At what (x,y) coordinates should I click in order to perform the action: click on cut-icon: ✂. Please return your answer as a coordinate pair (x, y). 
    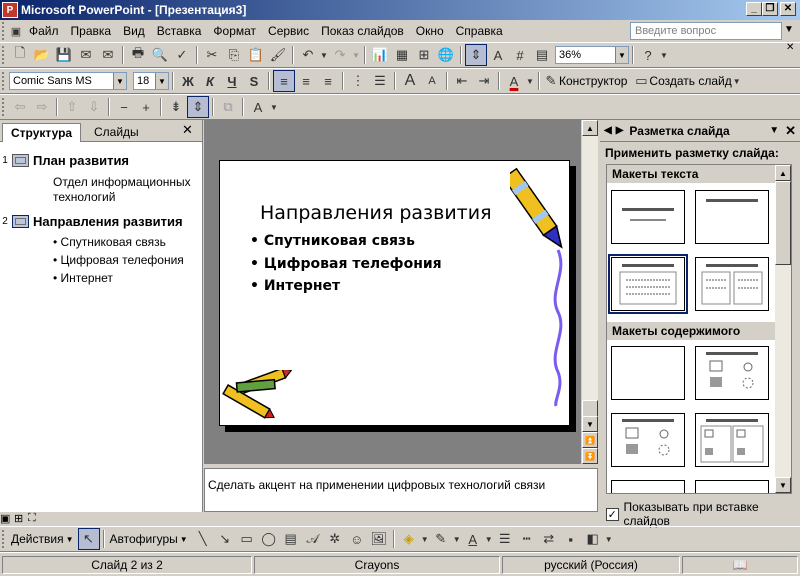
    Looking at the image, I should click on (212, 55).